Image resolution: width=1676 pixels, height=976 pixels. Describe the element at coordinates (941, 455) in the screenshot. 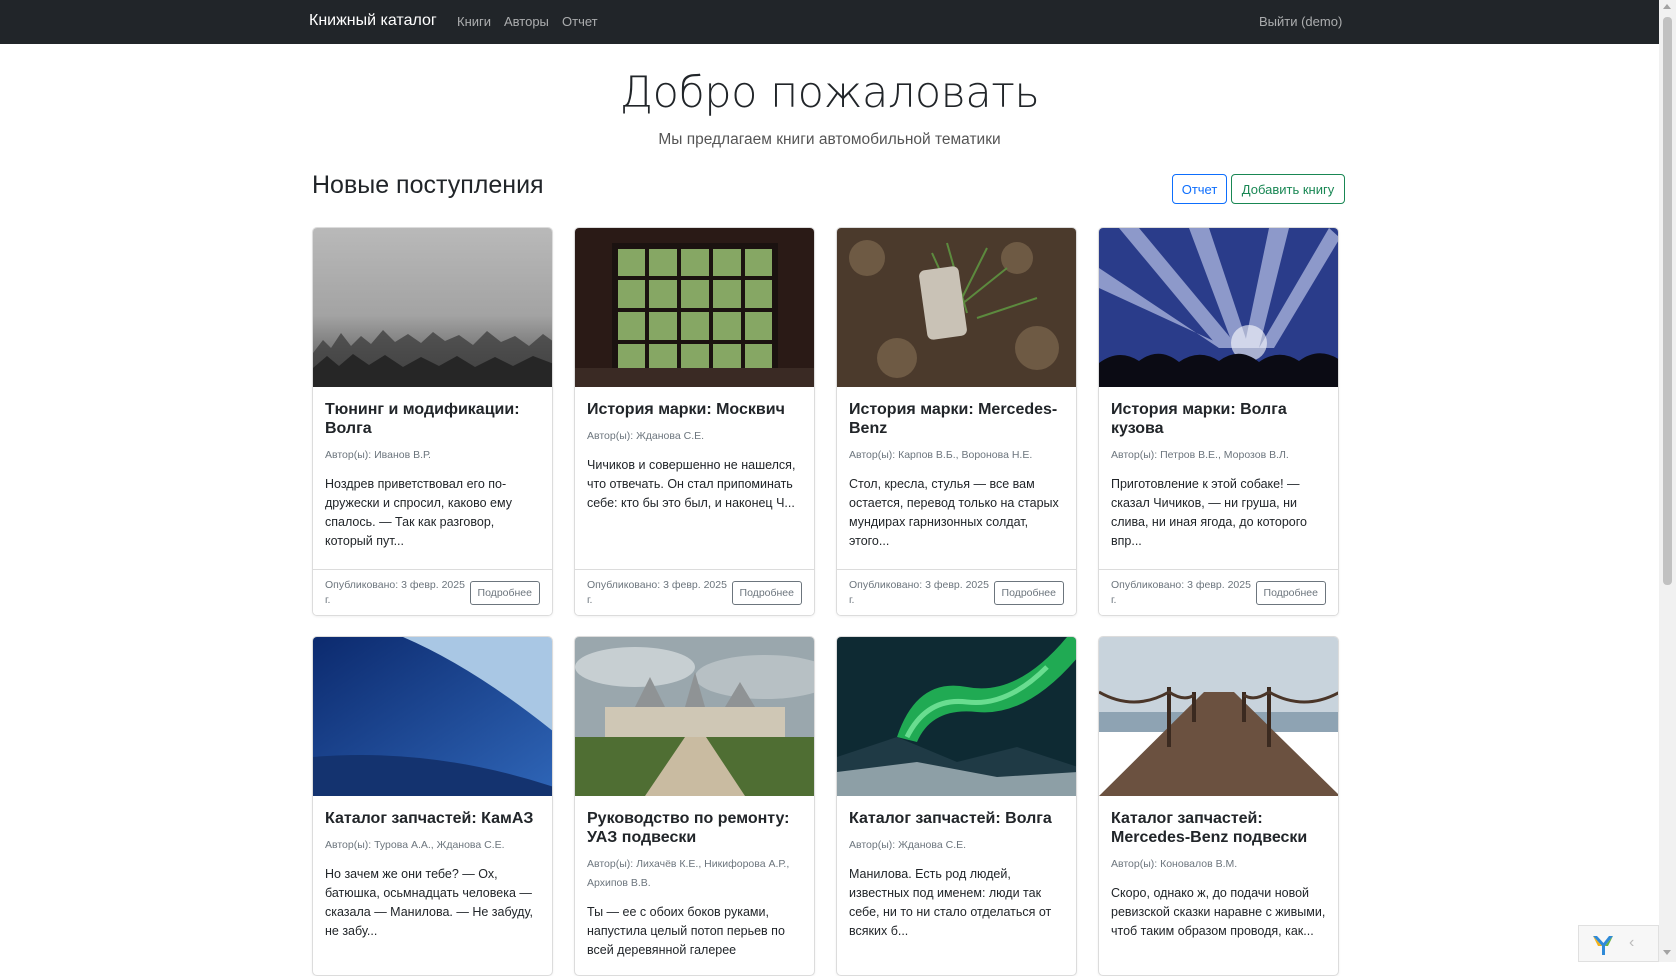

I see `book-authors: Автор(ы): Карпов В.Б., Воронова Н.Е.` at that location.